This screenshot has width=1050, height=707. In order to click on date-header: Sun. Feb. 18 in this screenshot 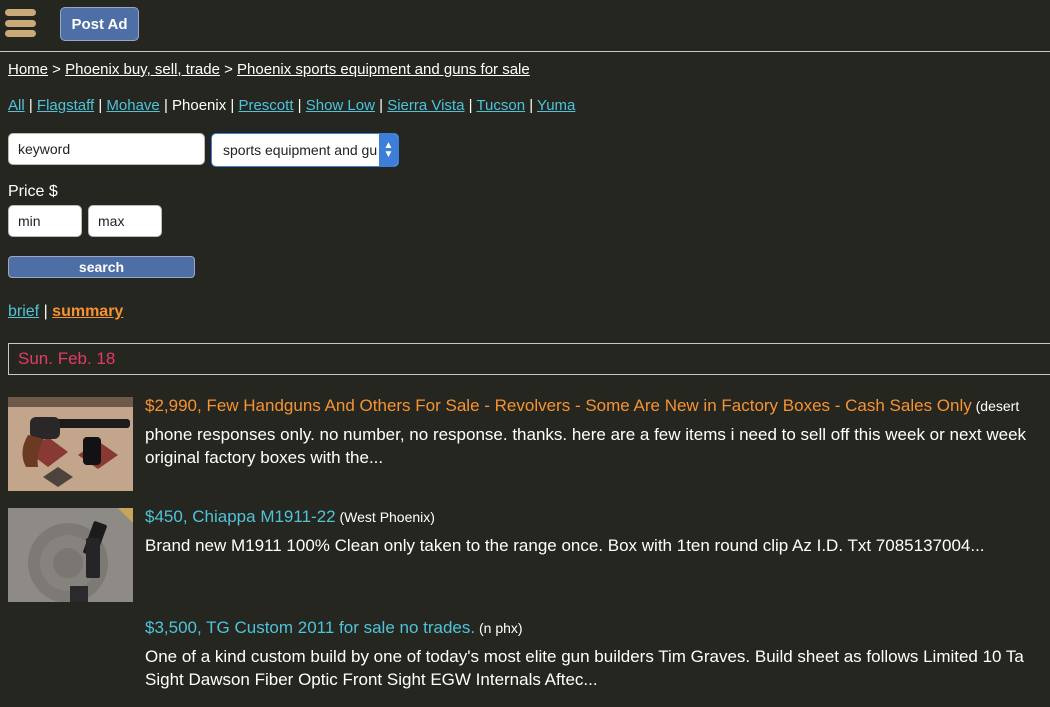, I will do `click(529, 359)`.